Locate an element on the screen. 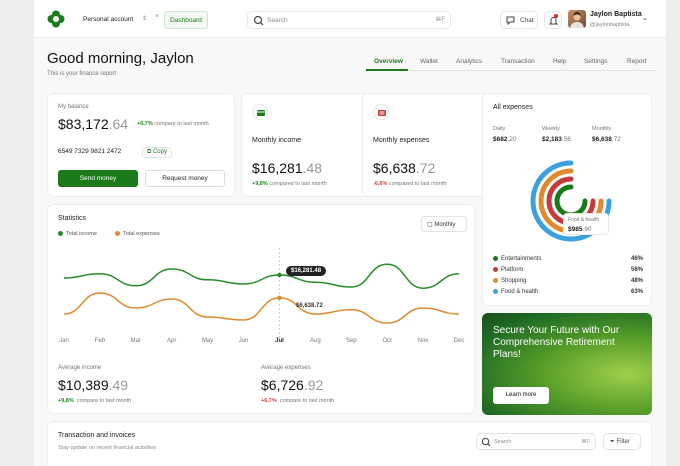 This screenshot has height=466, width=680. weekly-label: Weekly is located at coordinates (551, 129).